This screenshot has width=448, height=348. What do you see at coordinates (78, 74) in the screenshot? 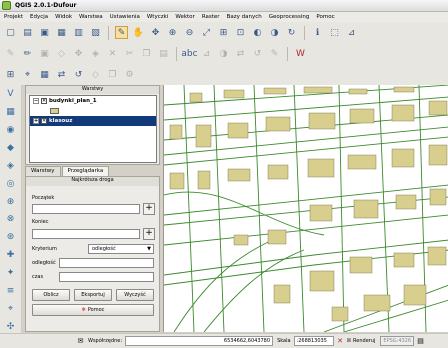
I see `rotate-icon: ↺` at bounding box center [78, 74].